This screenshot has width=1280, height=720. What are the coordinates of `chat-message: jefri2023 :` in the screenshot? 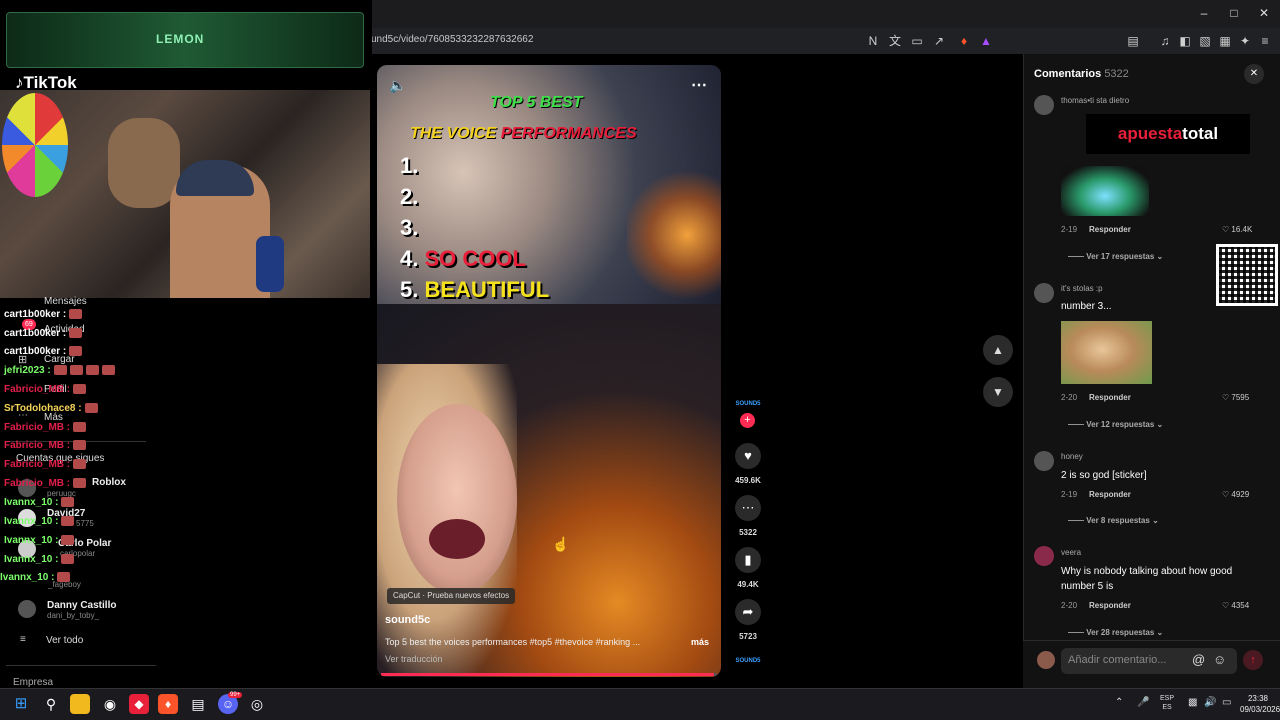 It's located at (59, 370).